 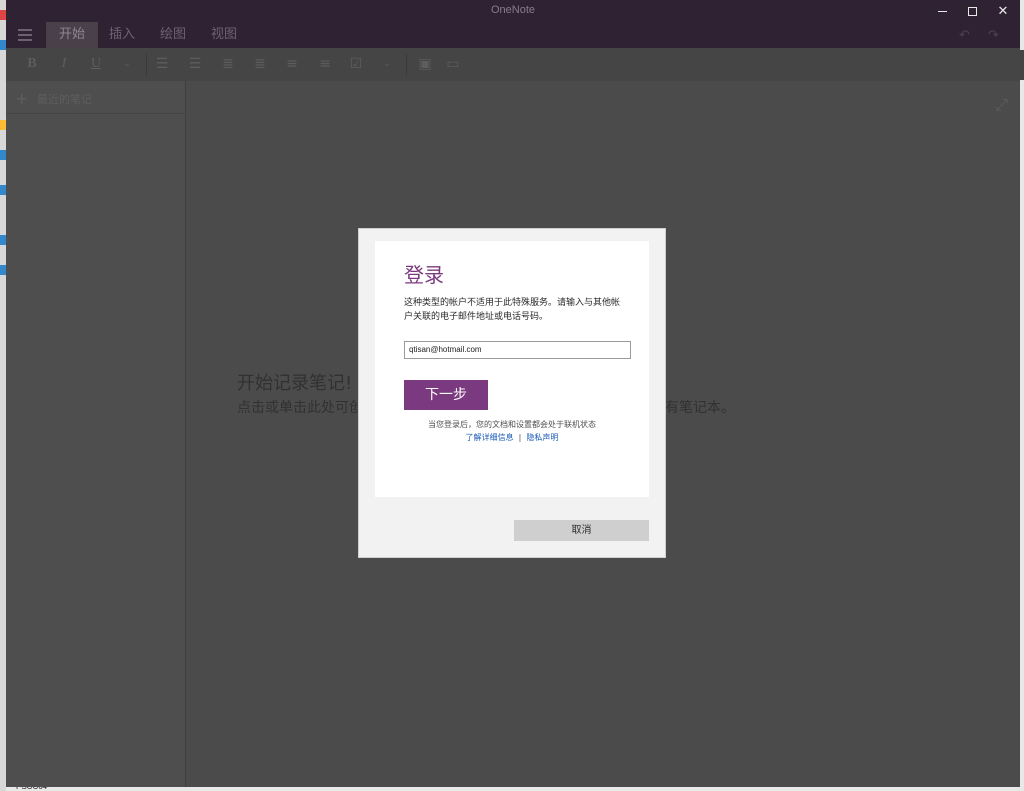 What do you see at coordinates (64, 99) in the screenshot?
I see `recent-notes-label: 最近的笔记` at bounding box center [64, 99].